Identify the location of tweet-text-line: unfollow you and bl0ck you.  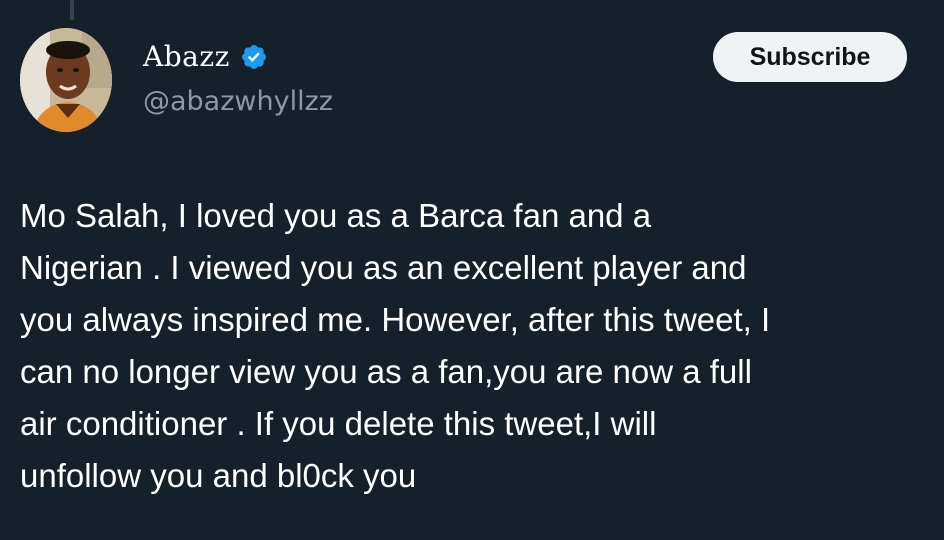
(218, 475).